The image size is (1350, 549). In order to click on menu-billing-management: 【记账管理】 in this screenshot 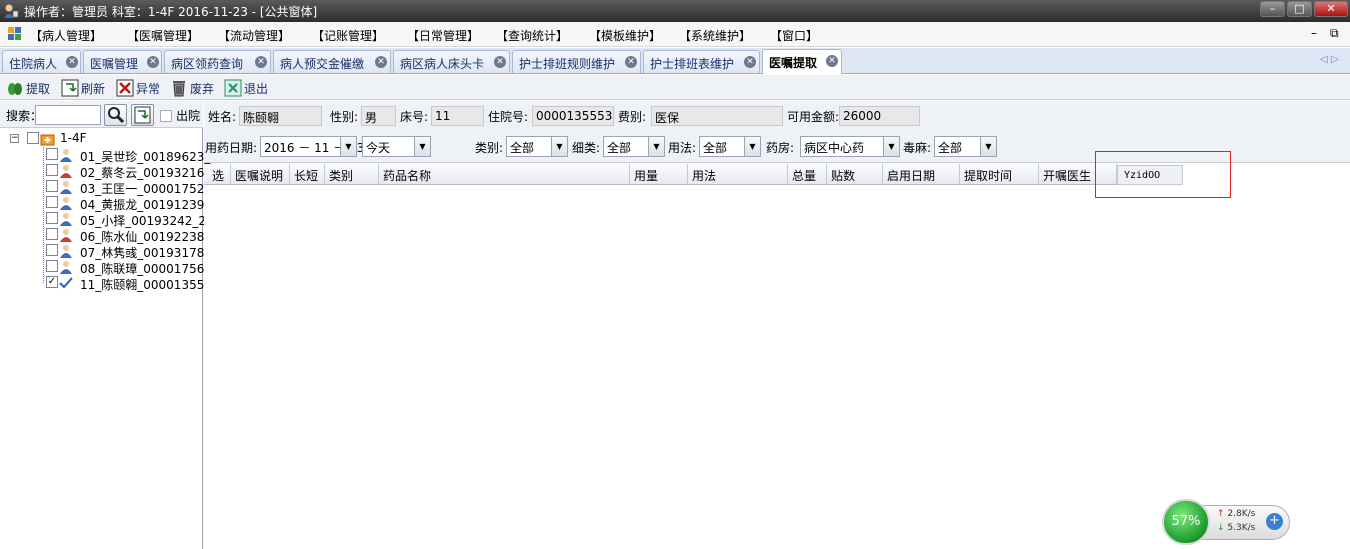, I will do `click(348, 35)`.